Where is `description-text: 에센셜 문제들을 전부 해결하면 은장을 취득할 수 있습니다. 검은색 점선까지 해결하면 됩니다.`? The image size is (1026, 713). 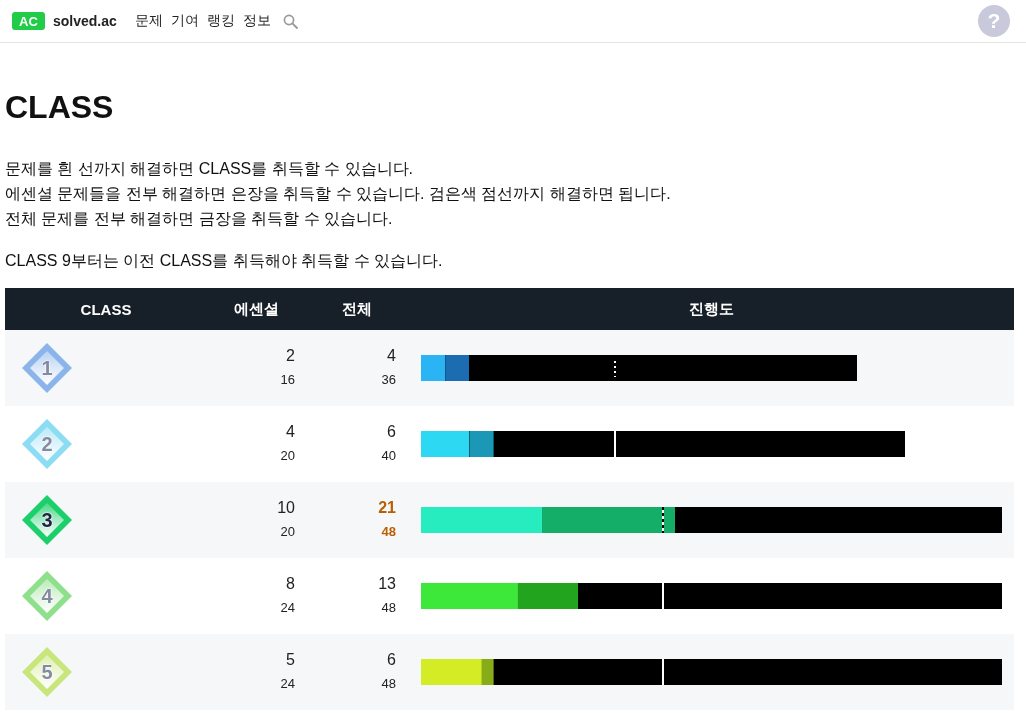 description-text: 에센셜 문제들을 전부 해결하면 은장을 취득할 수 있습니다. 검은색 점선까지 해결하면 됩니다. is located at coordinates (338, 194).